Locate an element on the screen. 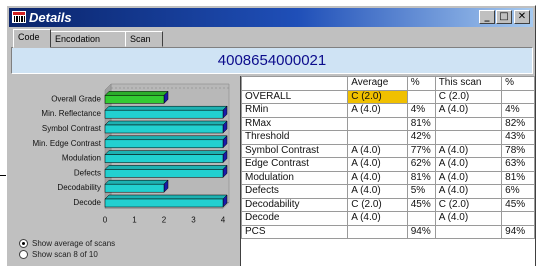 This screenshot has height=266, width=541. cell-name: Decode is located at coordinates (295, 218).